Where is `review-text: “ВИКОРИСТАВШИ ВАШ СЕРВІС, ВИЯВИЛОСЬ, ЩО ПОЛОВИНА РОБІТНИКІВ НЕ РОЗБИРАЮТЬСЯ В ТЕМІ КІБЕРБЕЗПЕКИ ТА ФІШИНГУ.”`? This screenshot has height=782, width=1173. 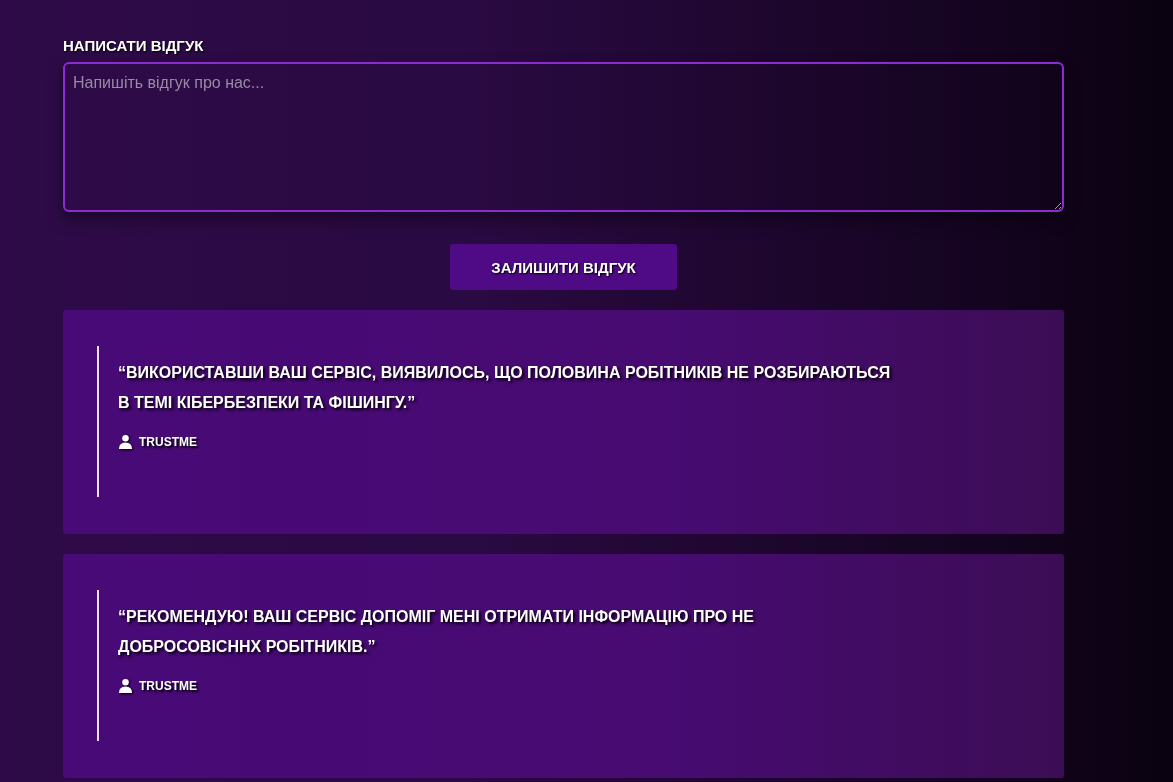
review-text: “ВИКОРИСТАВШИ ВАШ СЕРВІС, ВИЯВИЛОСЬ, ЩО ПОЛОВИНА РОБІТНИКІВ НЕ РОЗБИРАЮТЬСЯ В ТЕМІ КІБЕРБЕЗПЕКИ ТА ФІШИНГУ.” is located at coordinates (505, 388).